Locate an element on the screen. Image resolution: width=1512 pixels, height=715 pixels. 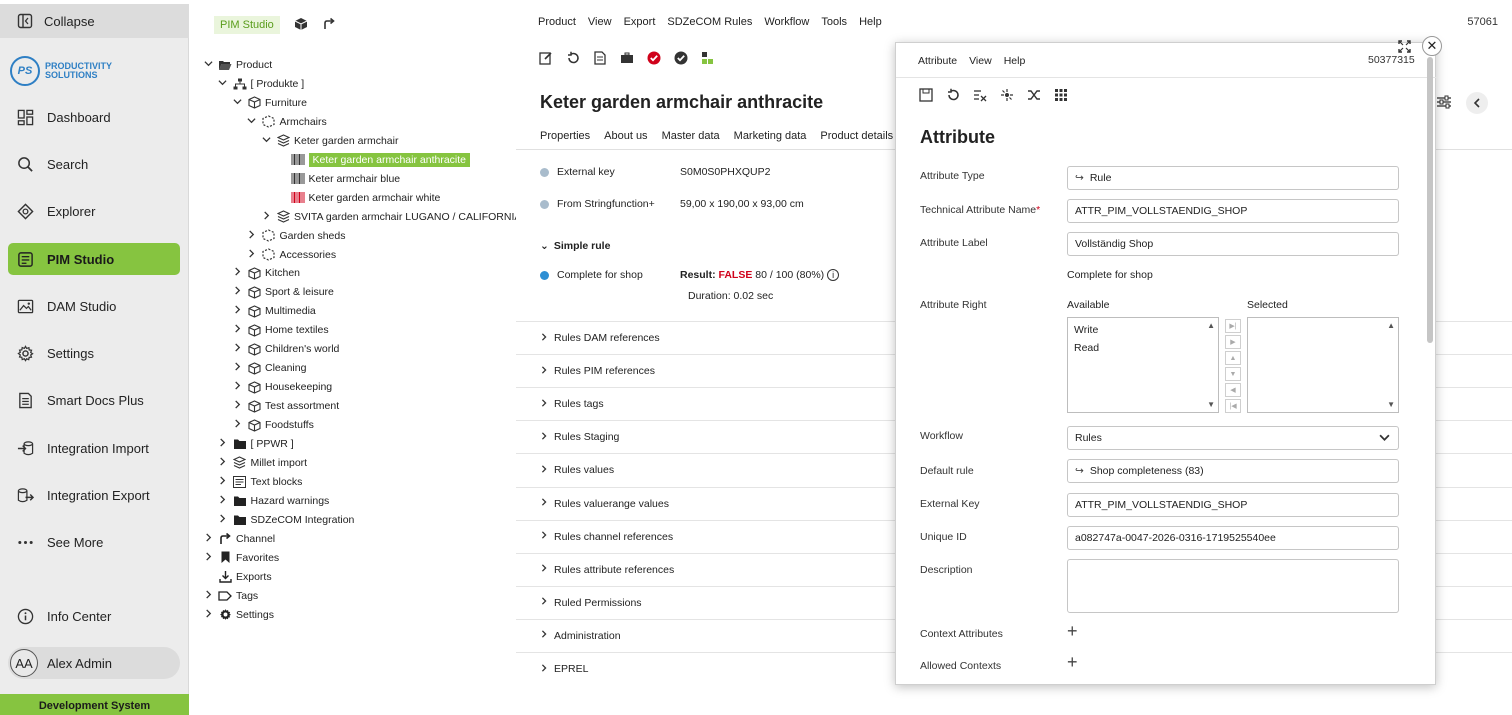
close-icon: ✕ is located at coordinates (1432, 46).